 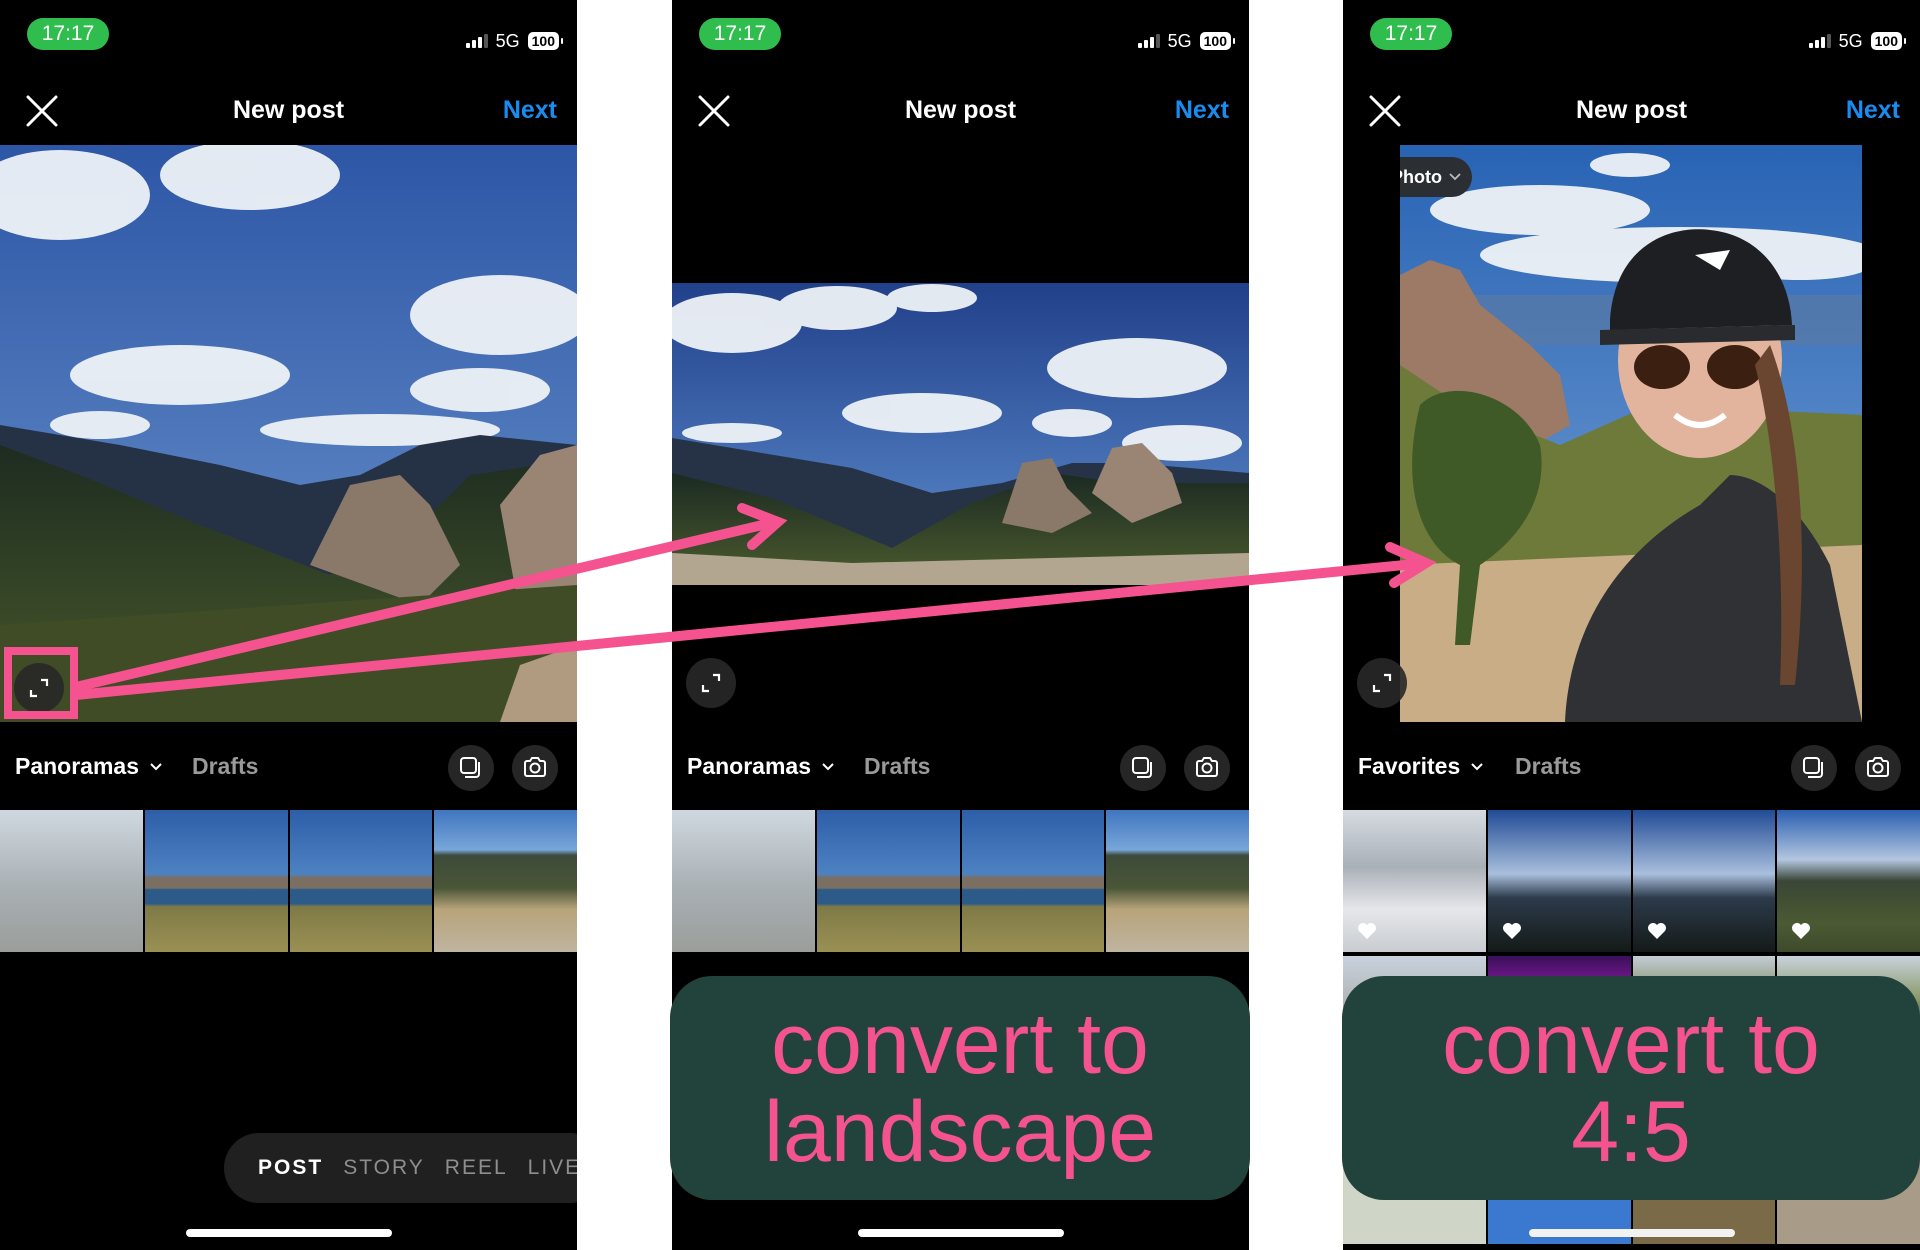 What do you see at coordinates (1409, 766) in the screenshot?
I see `album-name: Favorites` at bounding box center [1409, 766].